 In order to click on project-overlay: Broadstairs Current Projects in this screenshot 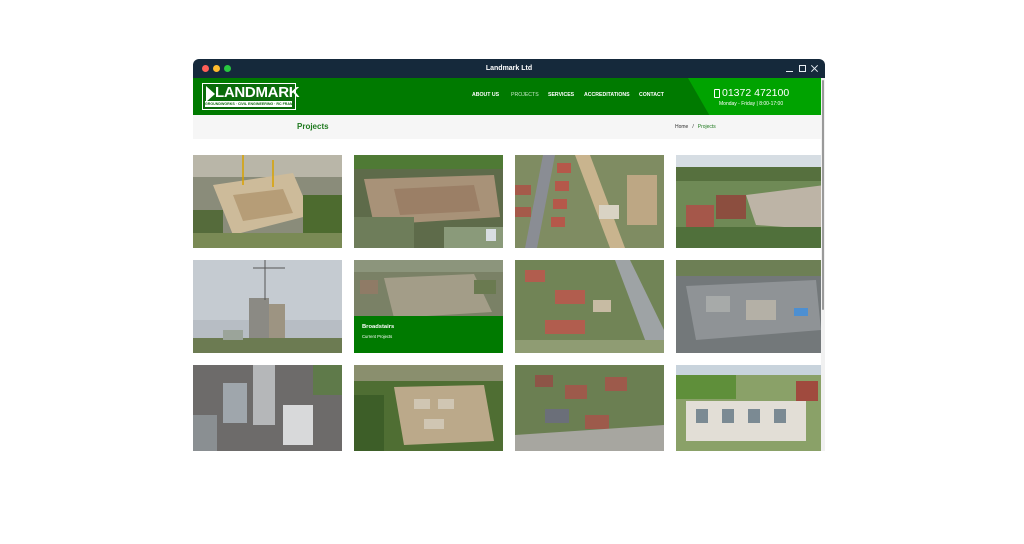, I will do `click(428, 334)`.